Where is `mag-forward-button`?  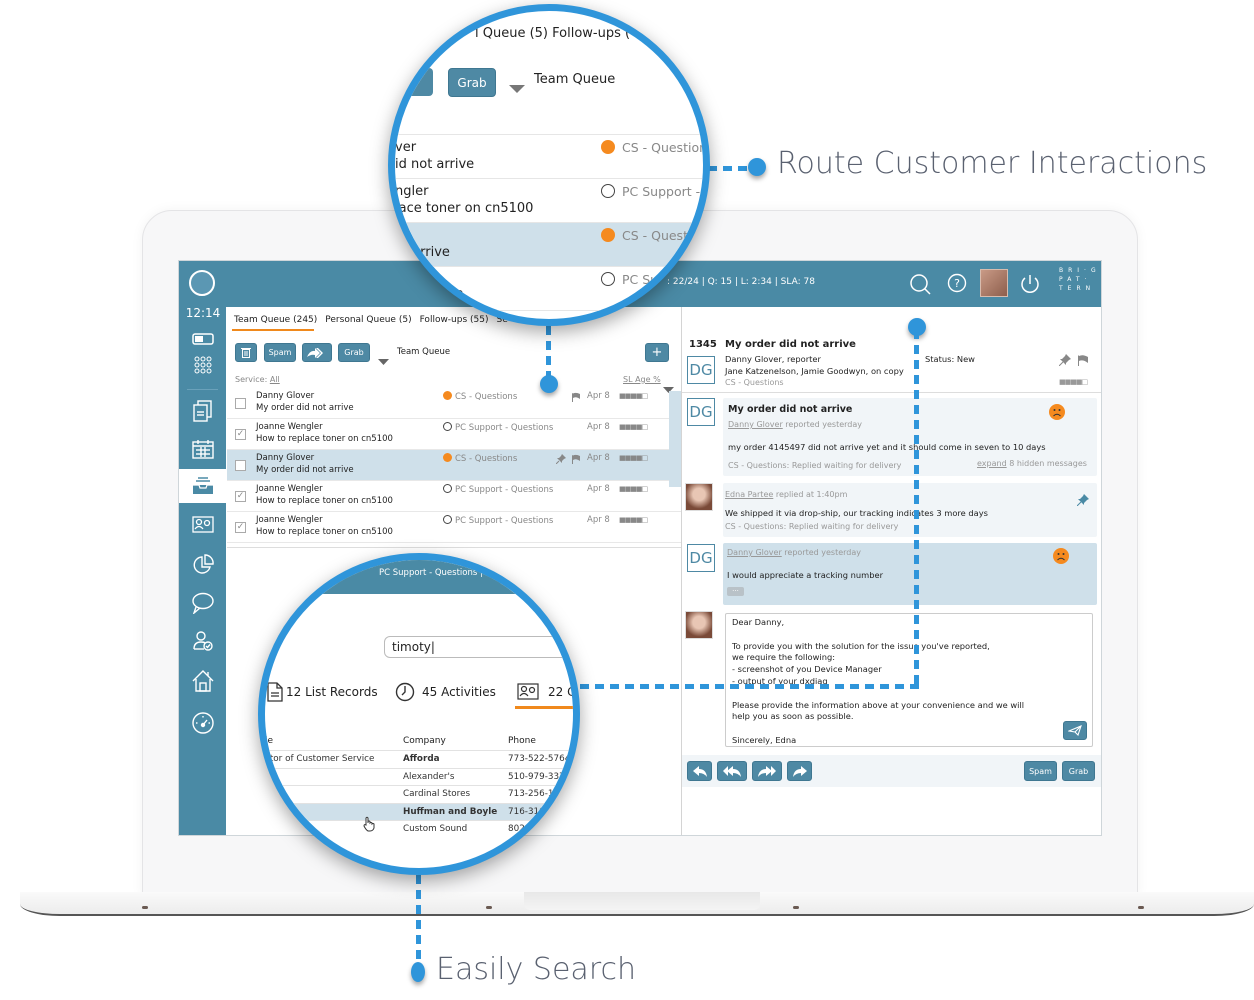 mag-forward-button is located at coordinates (419, 82).